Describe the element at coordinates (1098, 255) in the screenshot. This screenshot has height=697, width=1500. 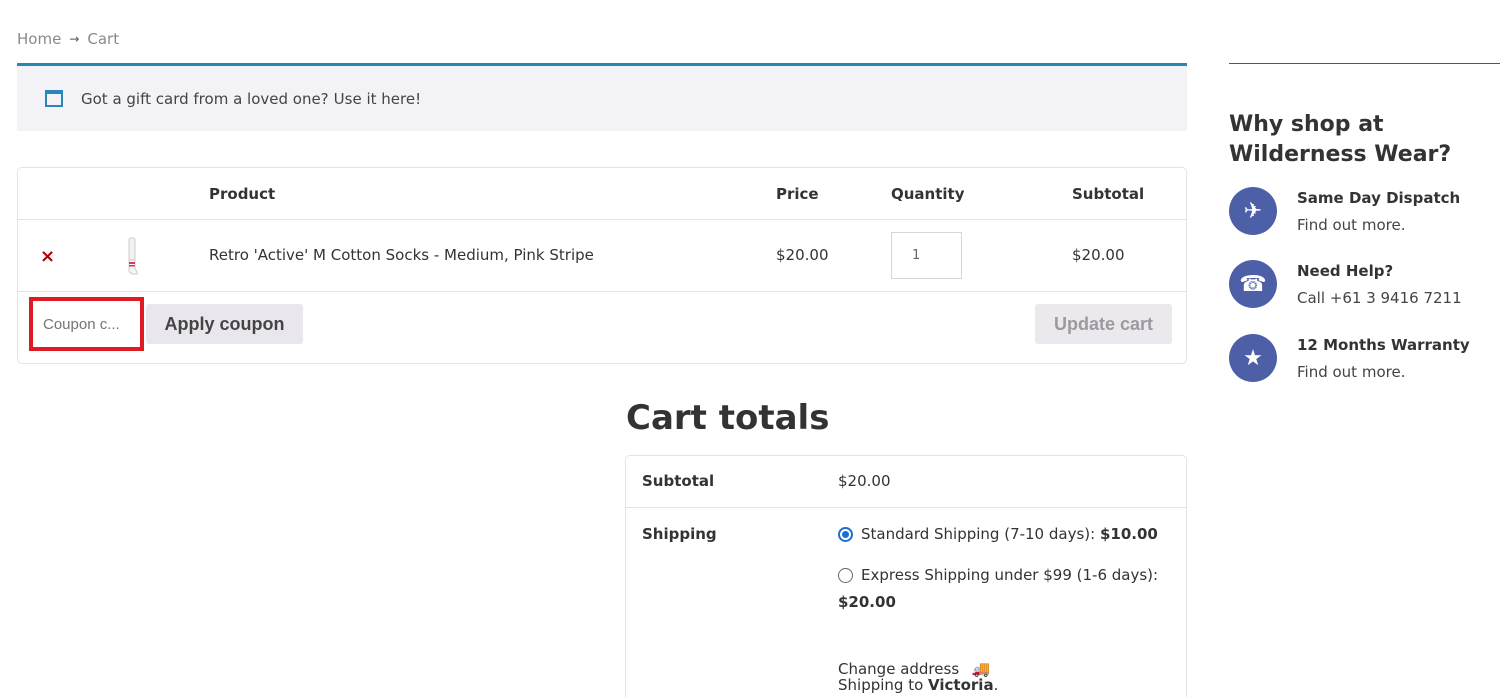
I see `item-subtotal: $20.00` at that location.